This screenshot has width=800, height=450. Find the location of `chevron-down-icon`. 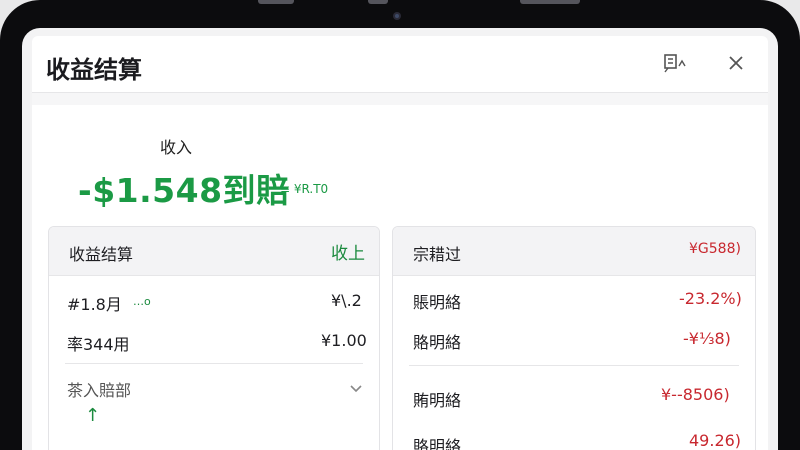

chevron-down-icon is located at coordinates (356, 388).